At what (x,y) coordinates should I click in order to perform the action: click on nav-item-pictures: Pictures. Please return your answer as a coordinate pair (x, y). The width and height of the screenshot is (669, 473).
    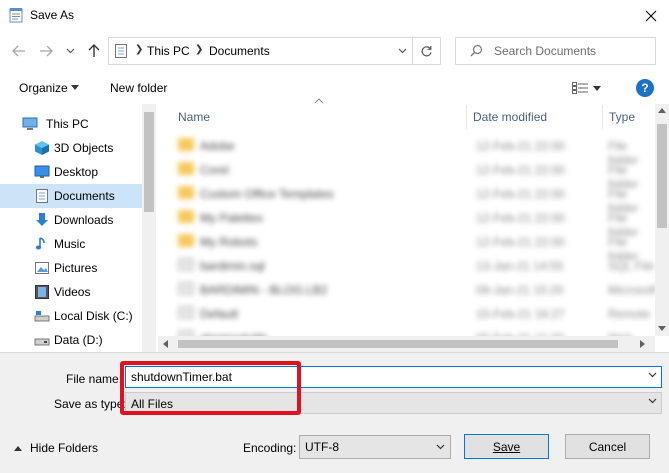
    Looking at the image, I should click on (71, 268).